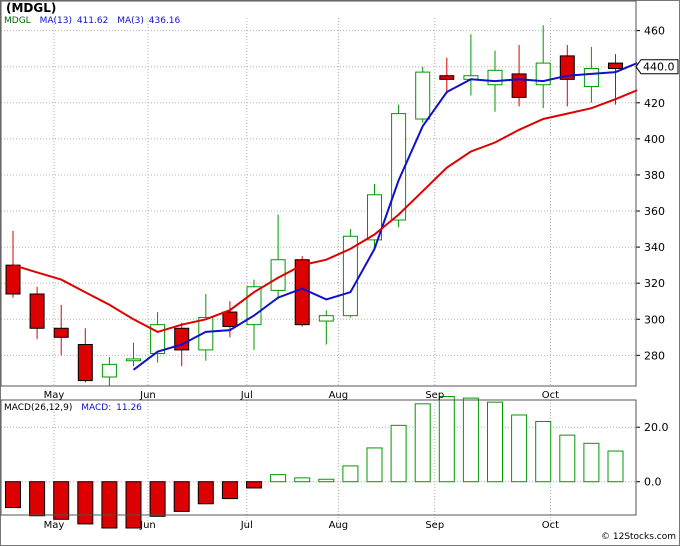  Describe the element at coordinates (654, 355) in the screenshot. I see `price-tick-label: 280` at that location.